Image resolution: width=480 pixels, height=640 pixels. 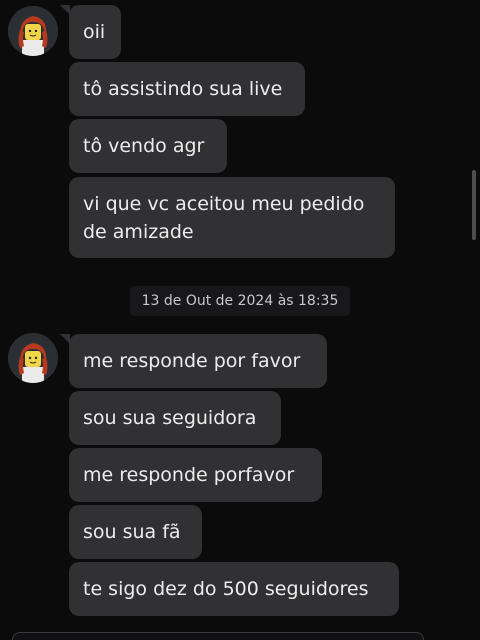 I want to click on timestamp-text: 13 de Out de 2024 às 18:35, so click(x=240, y=301).